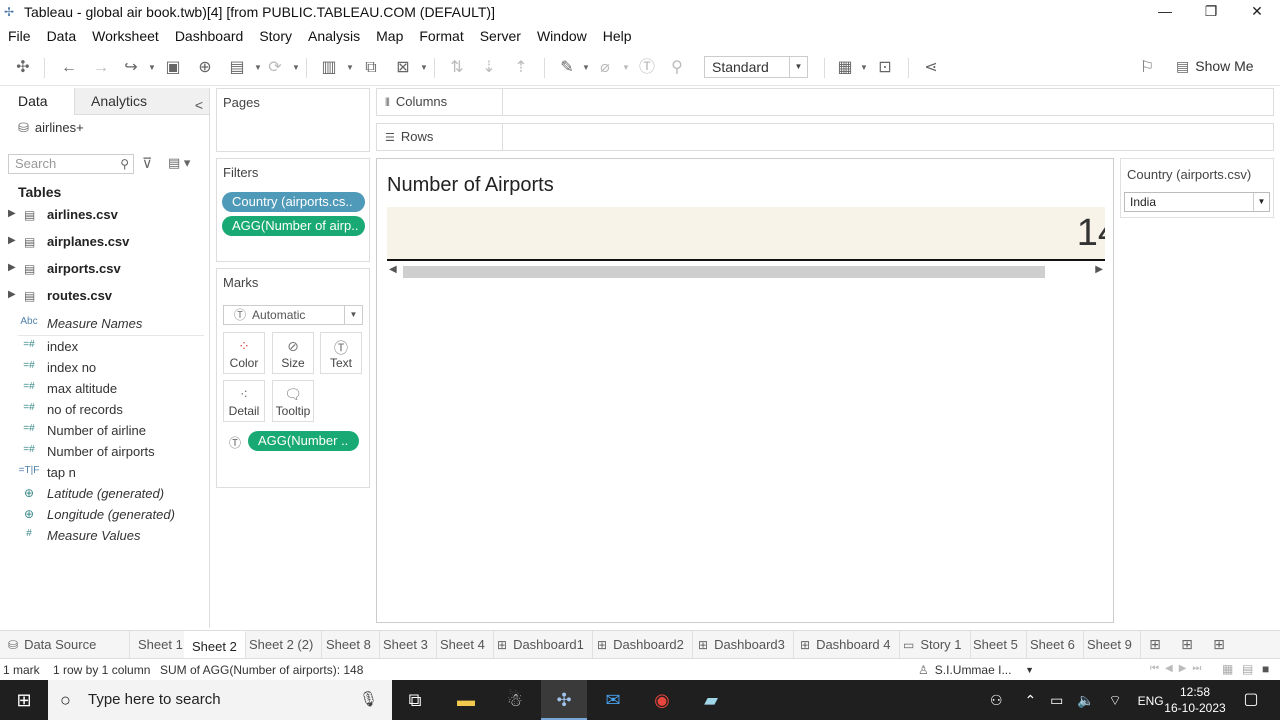  What do you see at coordinates (69, 68) in the screenshot?
I see `undo-icon: ←` at bounding box center [69, 68].